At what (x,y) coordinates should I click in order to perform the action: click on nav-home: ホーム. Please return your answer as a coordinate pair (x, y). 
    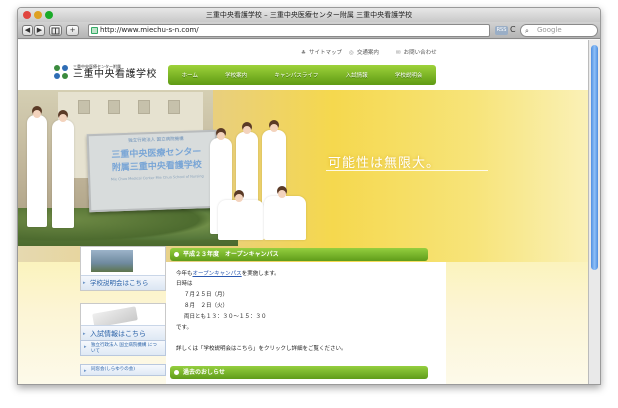
    Looking at the image, I should click on (190, 75).